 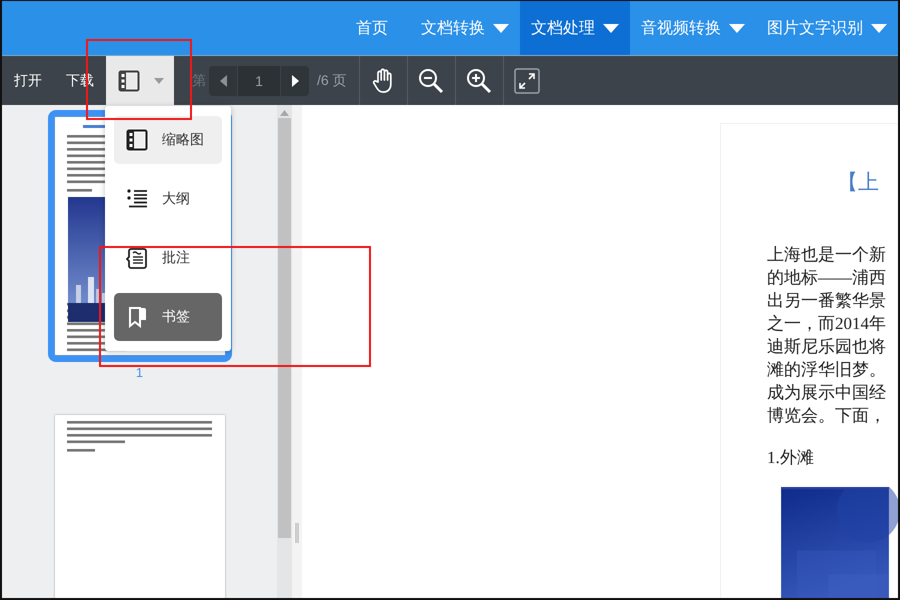 What do you see at coordinates (259, 81) in the screenshot?
I see `page-number-field: 1` at bounding box center [259, 81].